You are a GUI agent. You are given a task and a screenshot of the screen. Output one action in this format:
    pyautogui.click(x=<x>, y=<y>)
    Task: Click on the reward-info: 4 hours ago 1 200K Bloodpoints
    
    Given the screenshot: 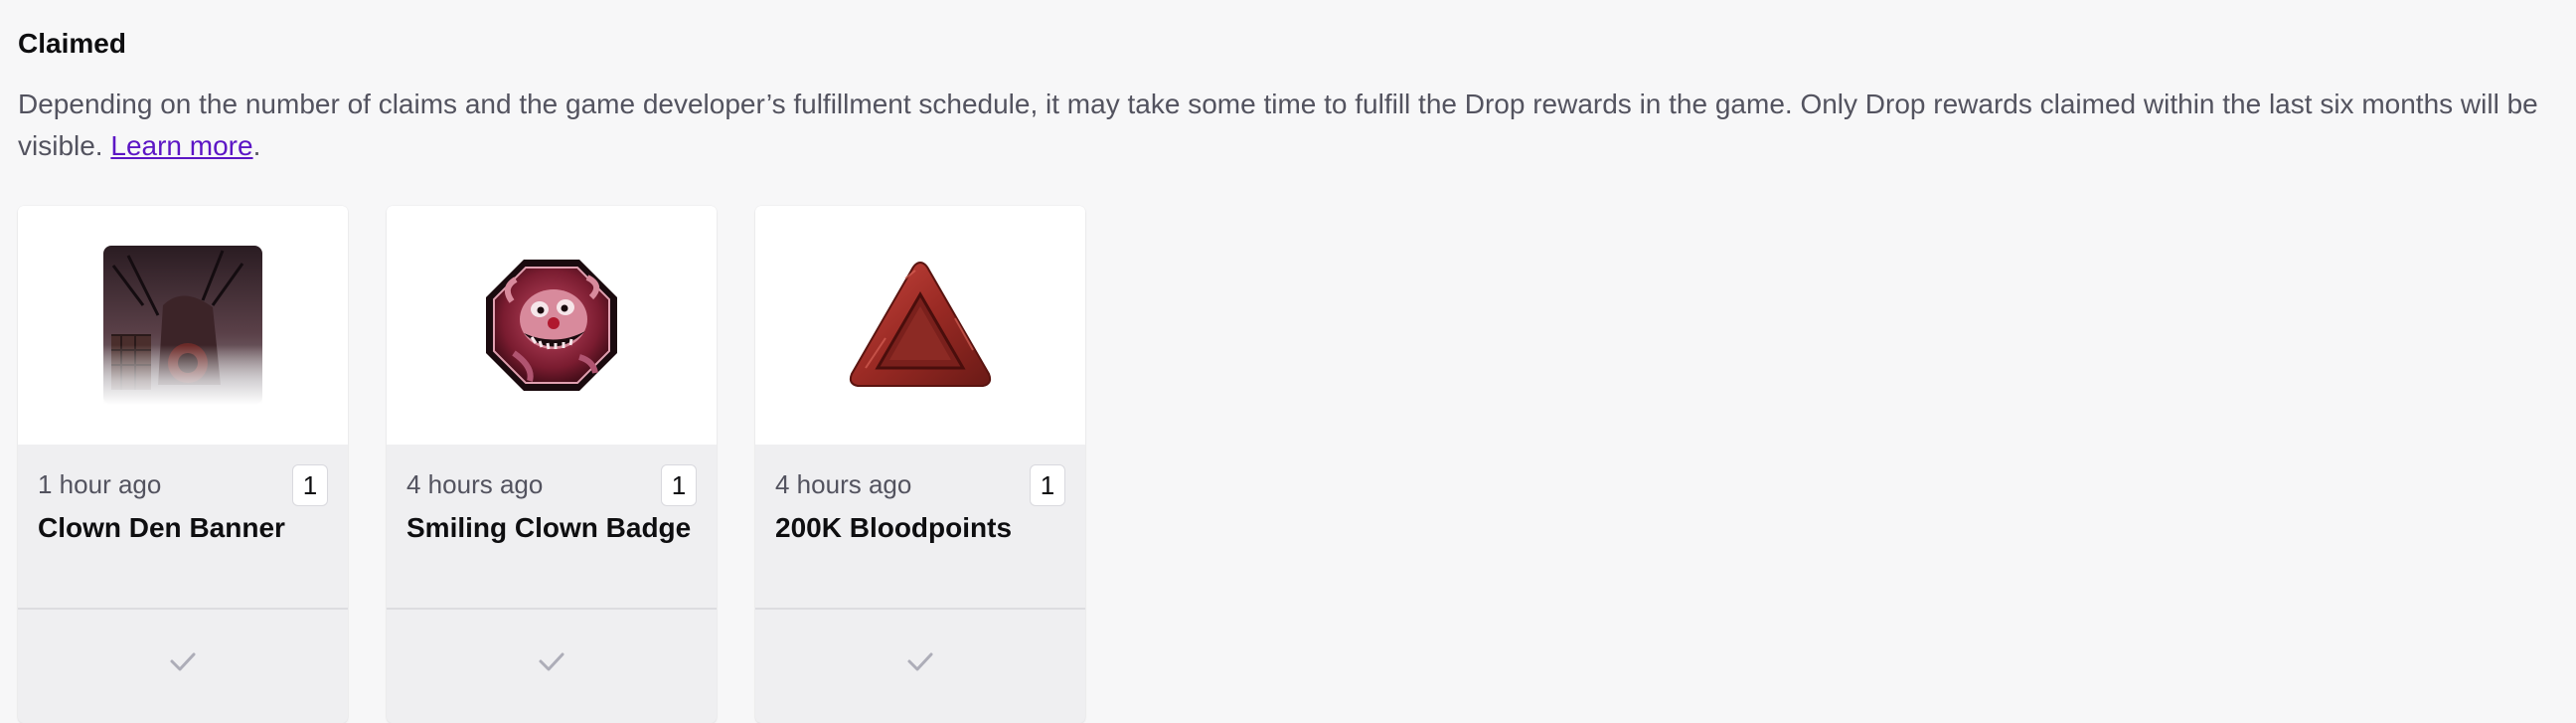 What is the action you would take?
    pyautogui.click(x=920, y=526)
    